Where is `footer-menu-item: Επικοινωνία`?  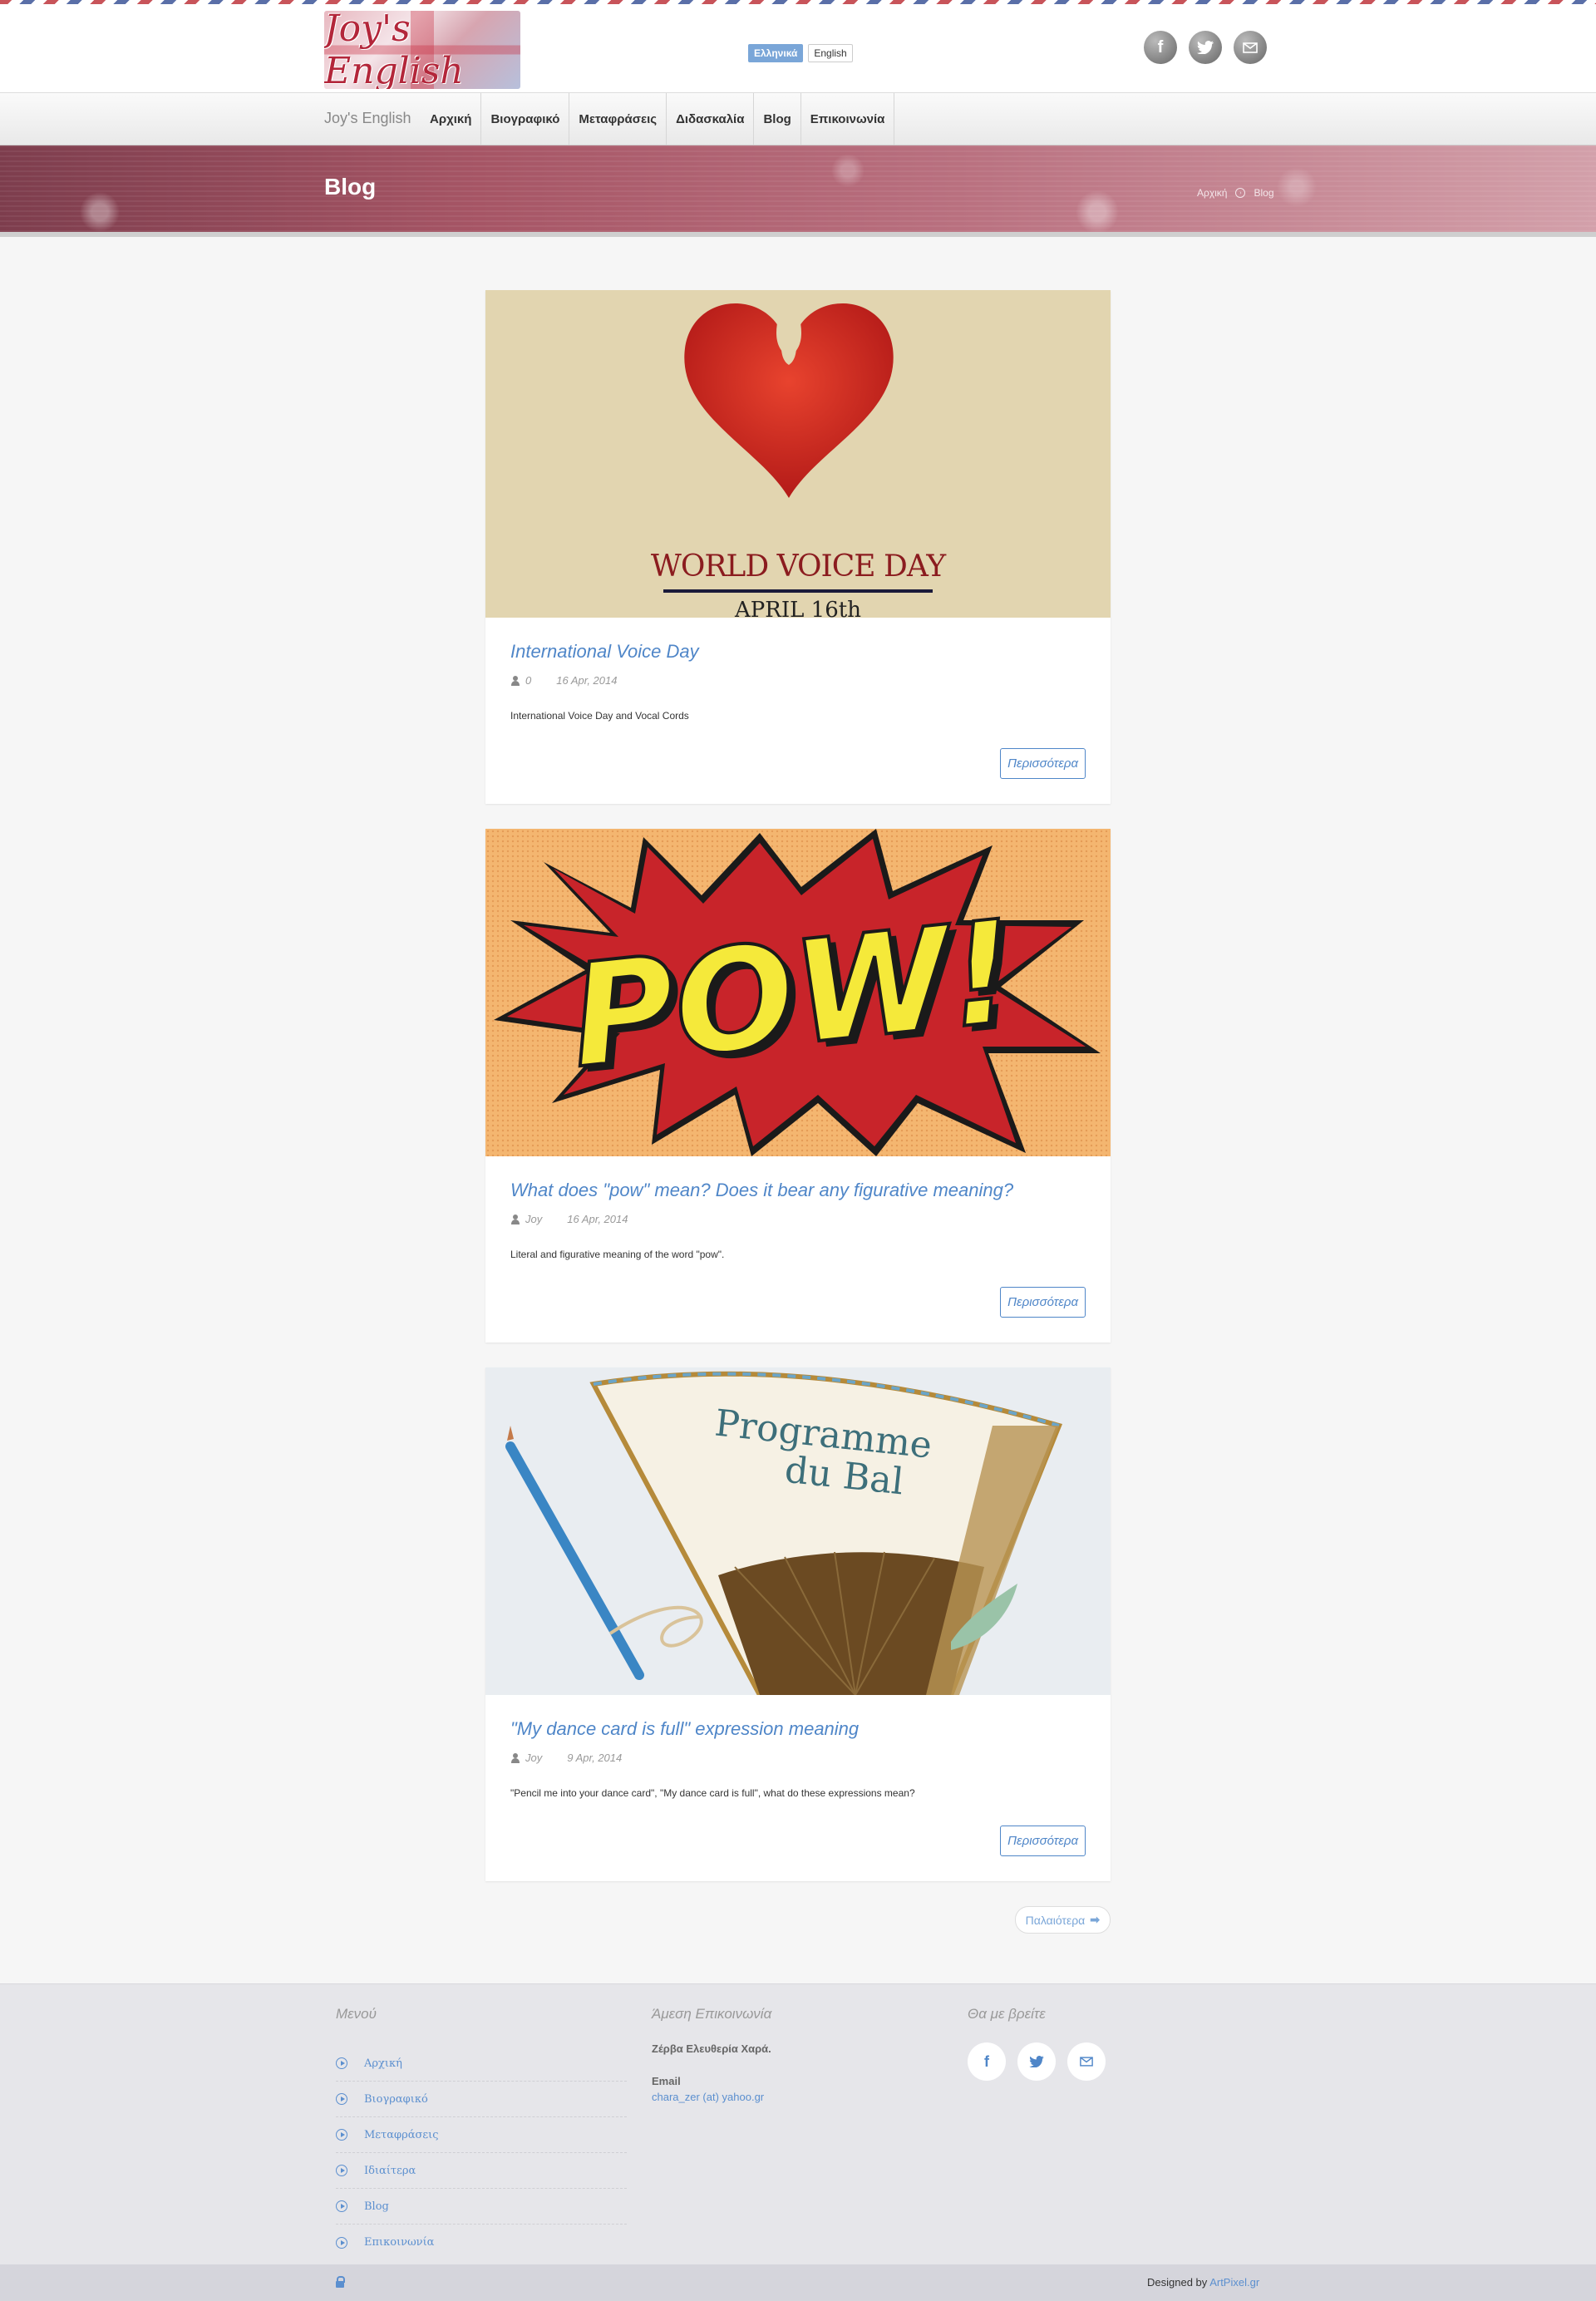
footer-menu-item: Επικοινωνία is located at coordinates (481, 2242).